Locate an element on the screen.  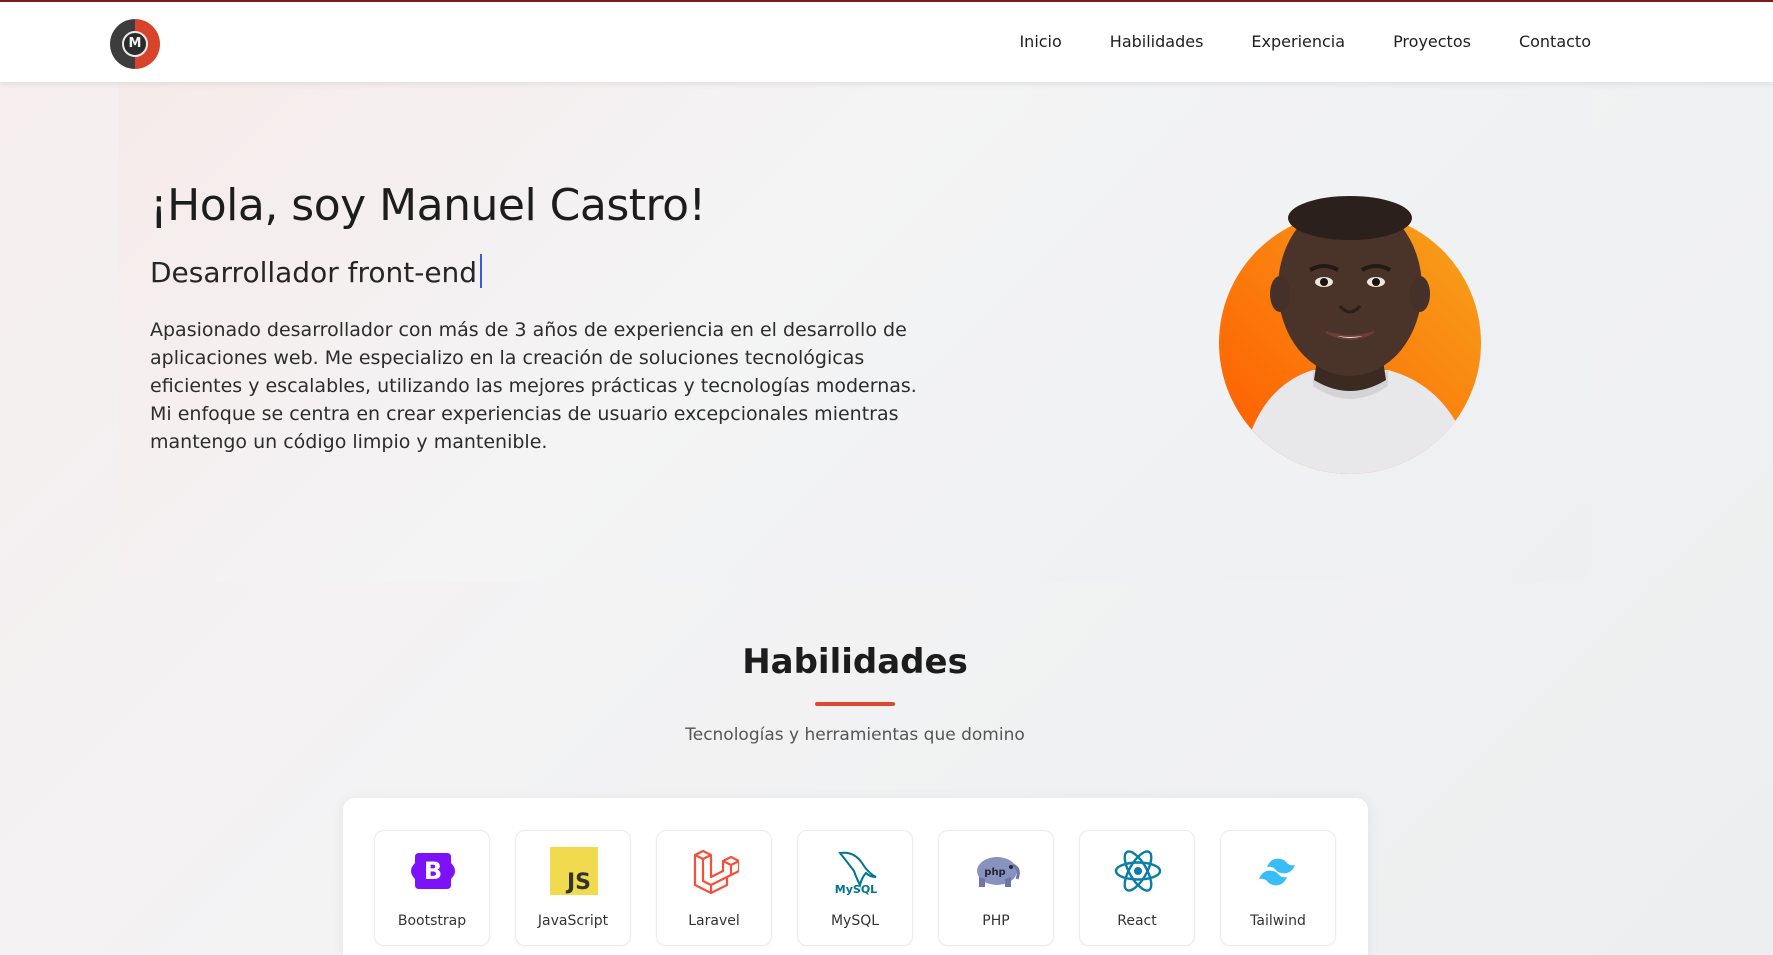
logo-monogram: M is located at coordinates (135, 44).